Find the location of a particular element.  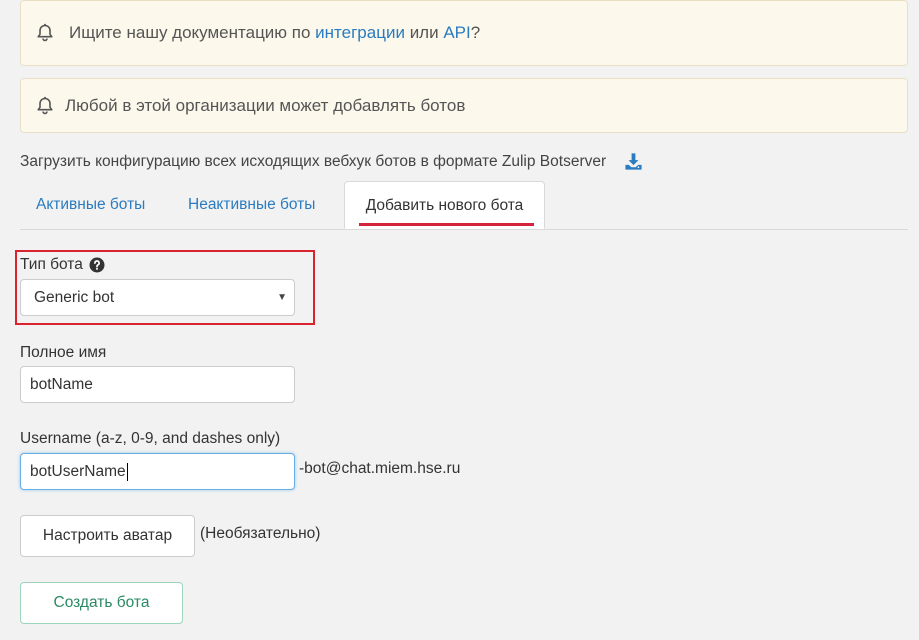

full-name-label: Полное имя is located at coordinates (63, 352).